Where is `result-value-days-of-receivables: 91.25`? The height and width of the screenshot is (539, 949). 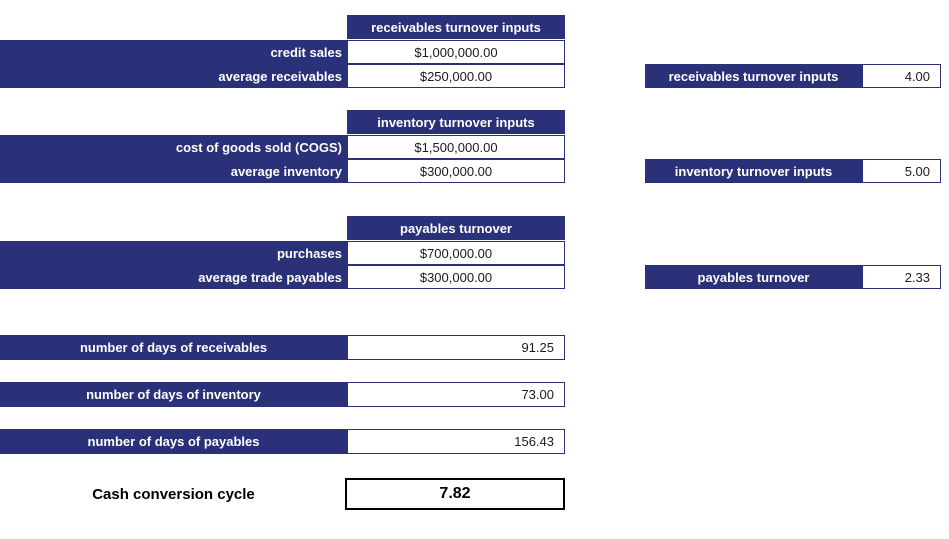
result-value-days-of-receivables: 91.25 is located at coordinates (456, 347).